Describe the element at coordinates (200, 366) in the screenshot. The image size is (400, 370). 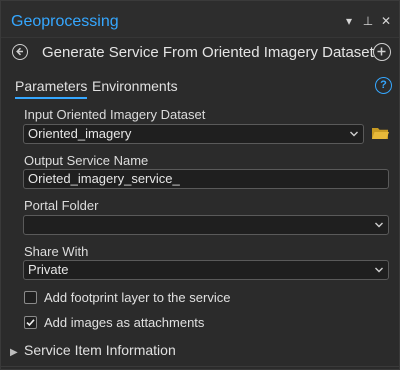
I see `divider` at that location.